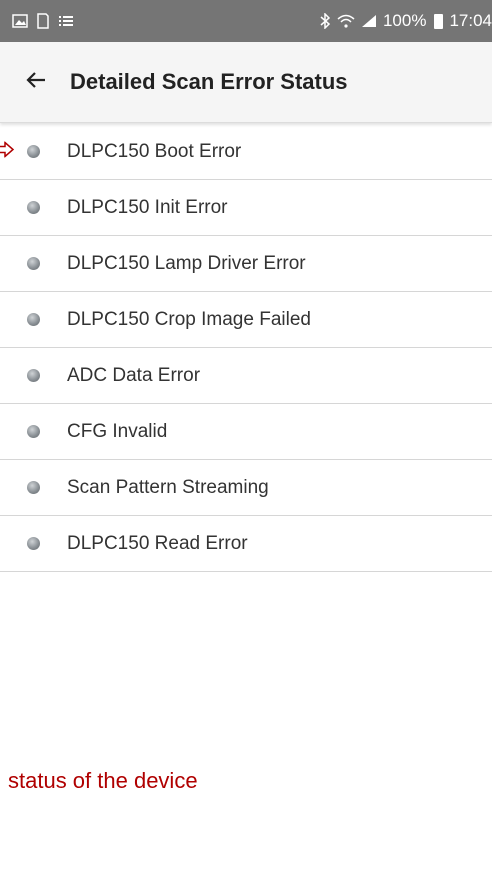  I want to click on list-item: CFG Invalid, so click(246, 432).